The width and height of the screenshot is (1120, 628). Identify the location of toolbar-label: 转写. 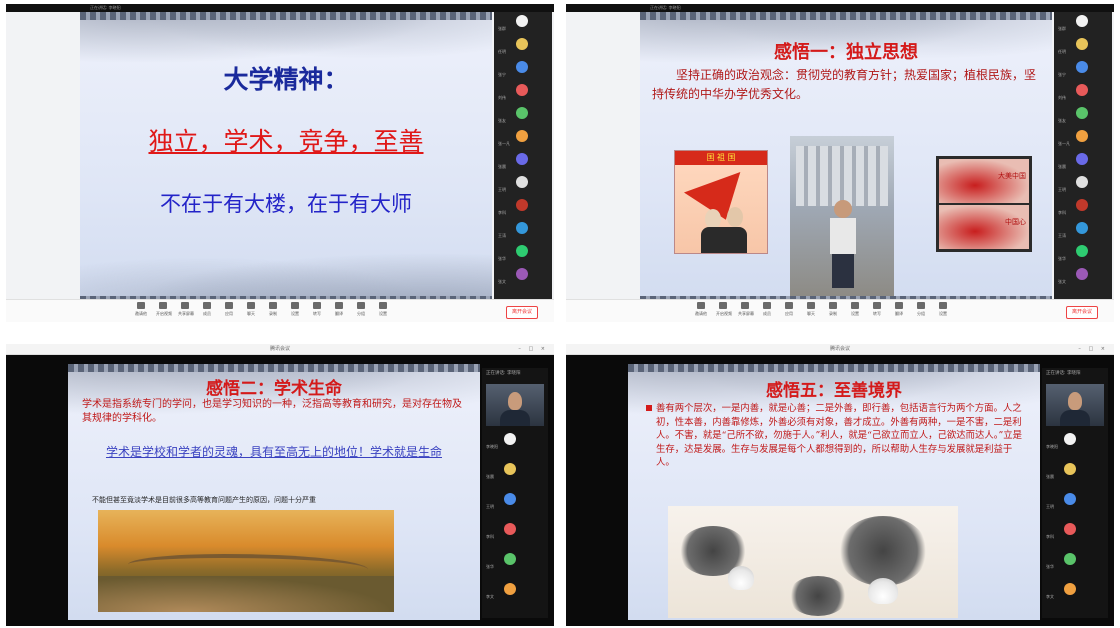
(317, 313).